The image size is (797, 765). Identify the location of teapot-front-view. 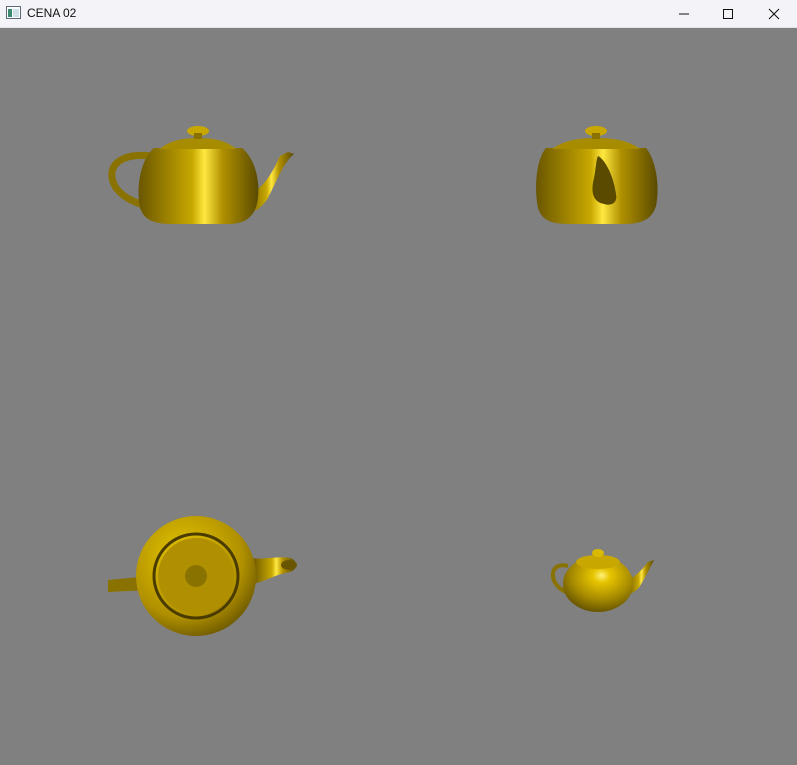
(597, 175).